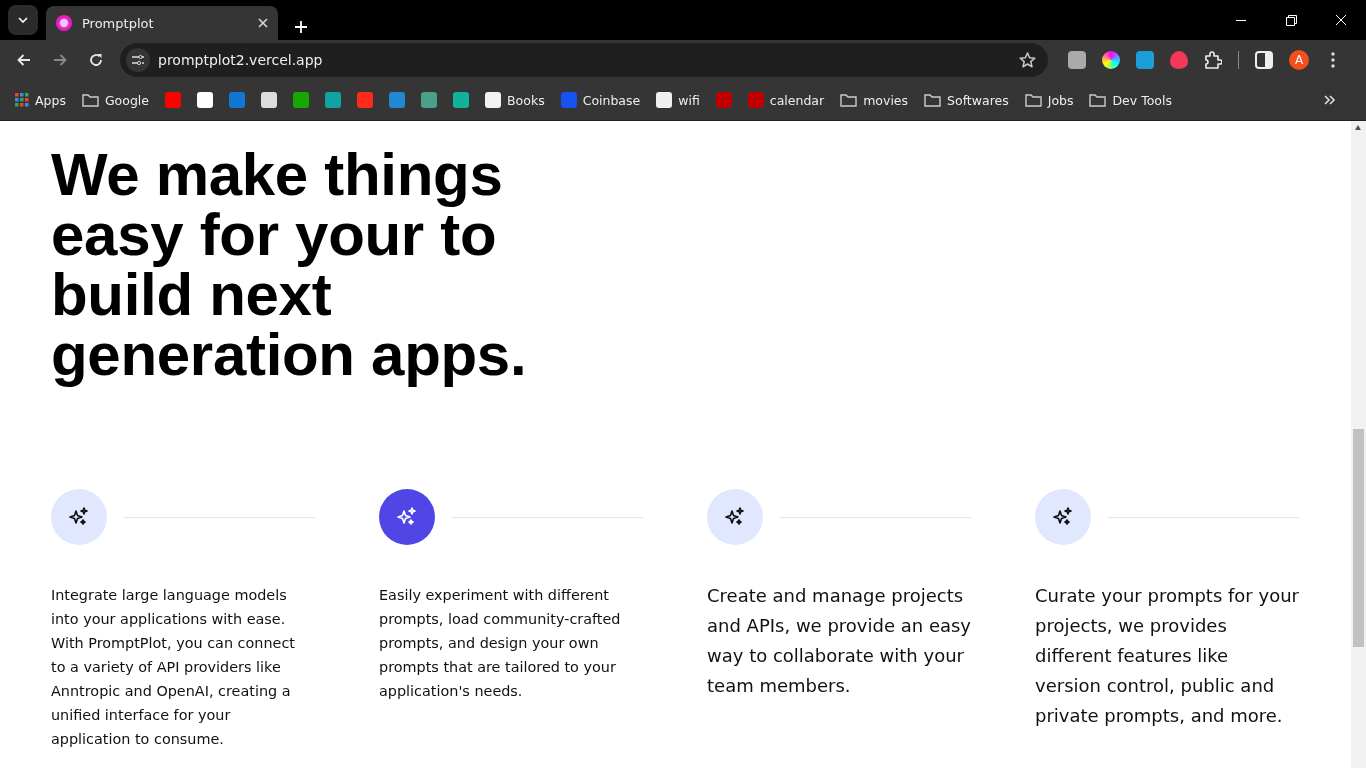  Describe the element at coordinates (1027, 60) in the screenshot. I see `star-icon` at that location.